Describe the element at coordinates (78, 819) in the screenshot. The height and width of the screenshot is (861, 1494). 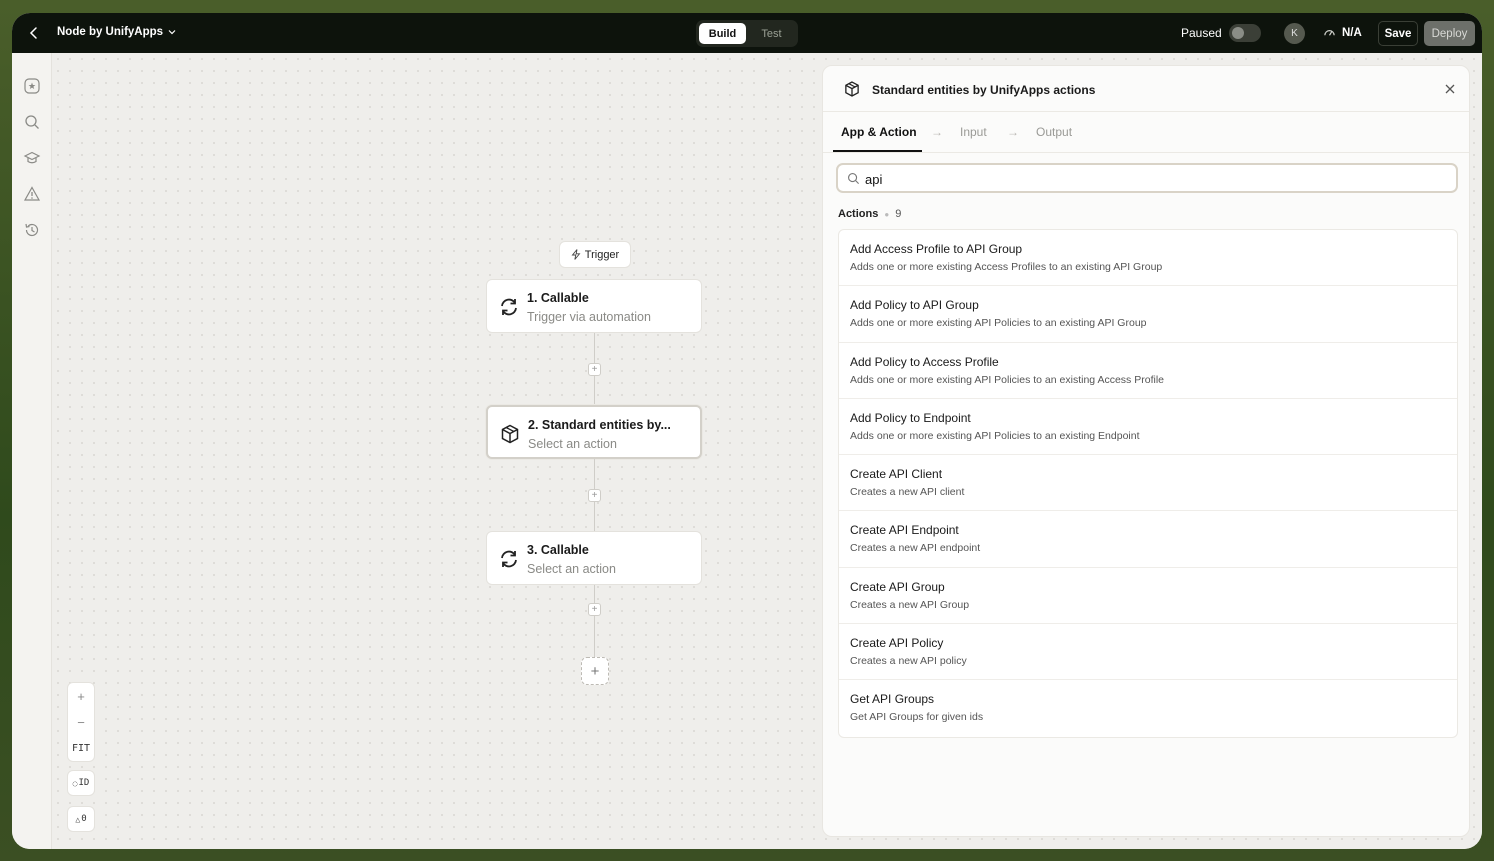
I see `warning-icon: △` at that location.